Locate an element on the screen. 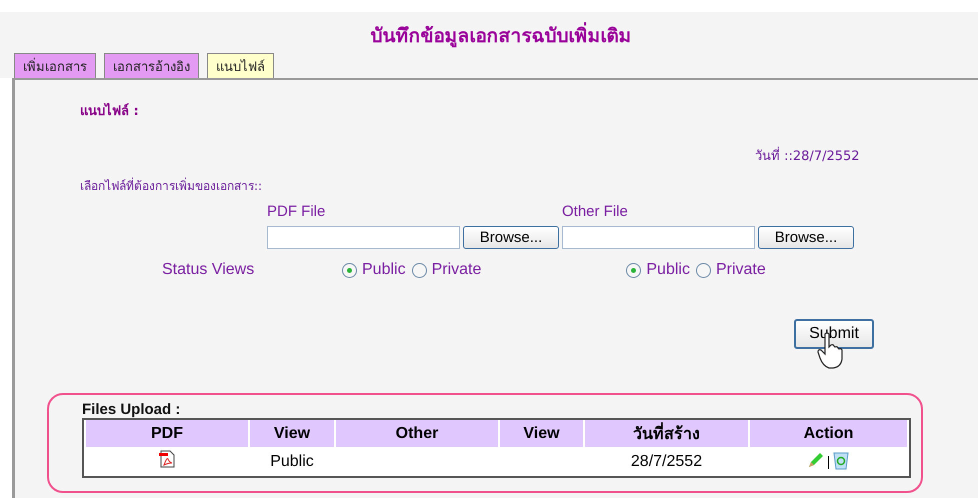  table-cell-text: Public is located at coordinates (292, 462).